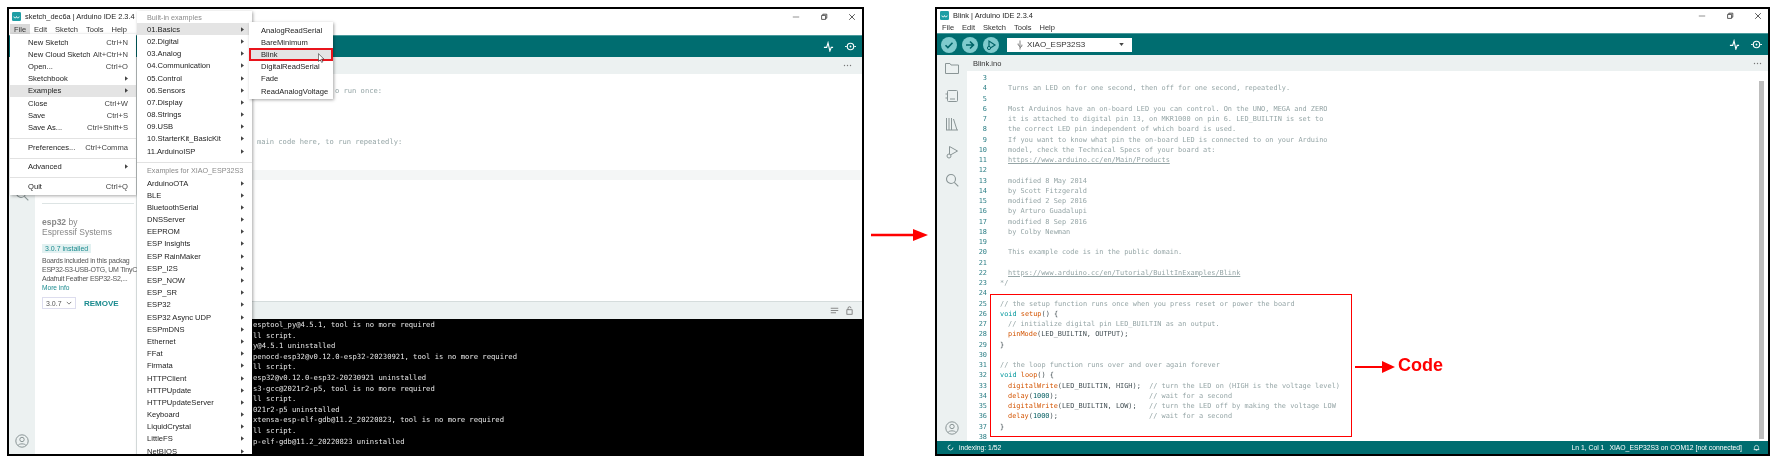  Describe the element at coordinates (1121, 44) in the screenshot. I see `dropdown-caret-icon` at that location.